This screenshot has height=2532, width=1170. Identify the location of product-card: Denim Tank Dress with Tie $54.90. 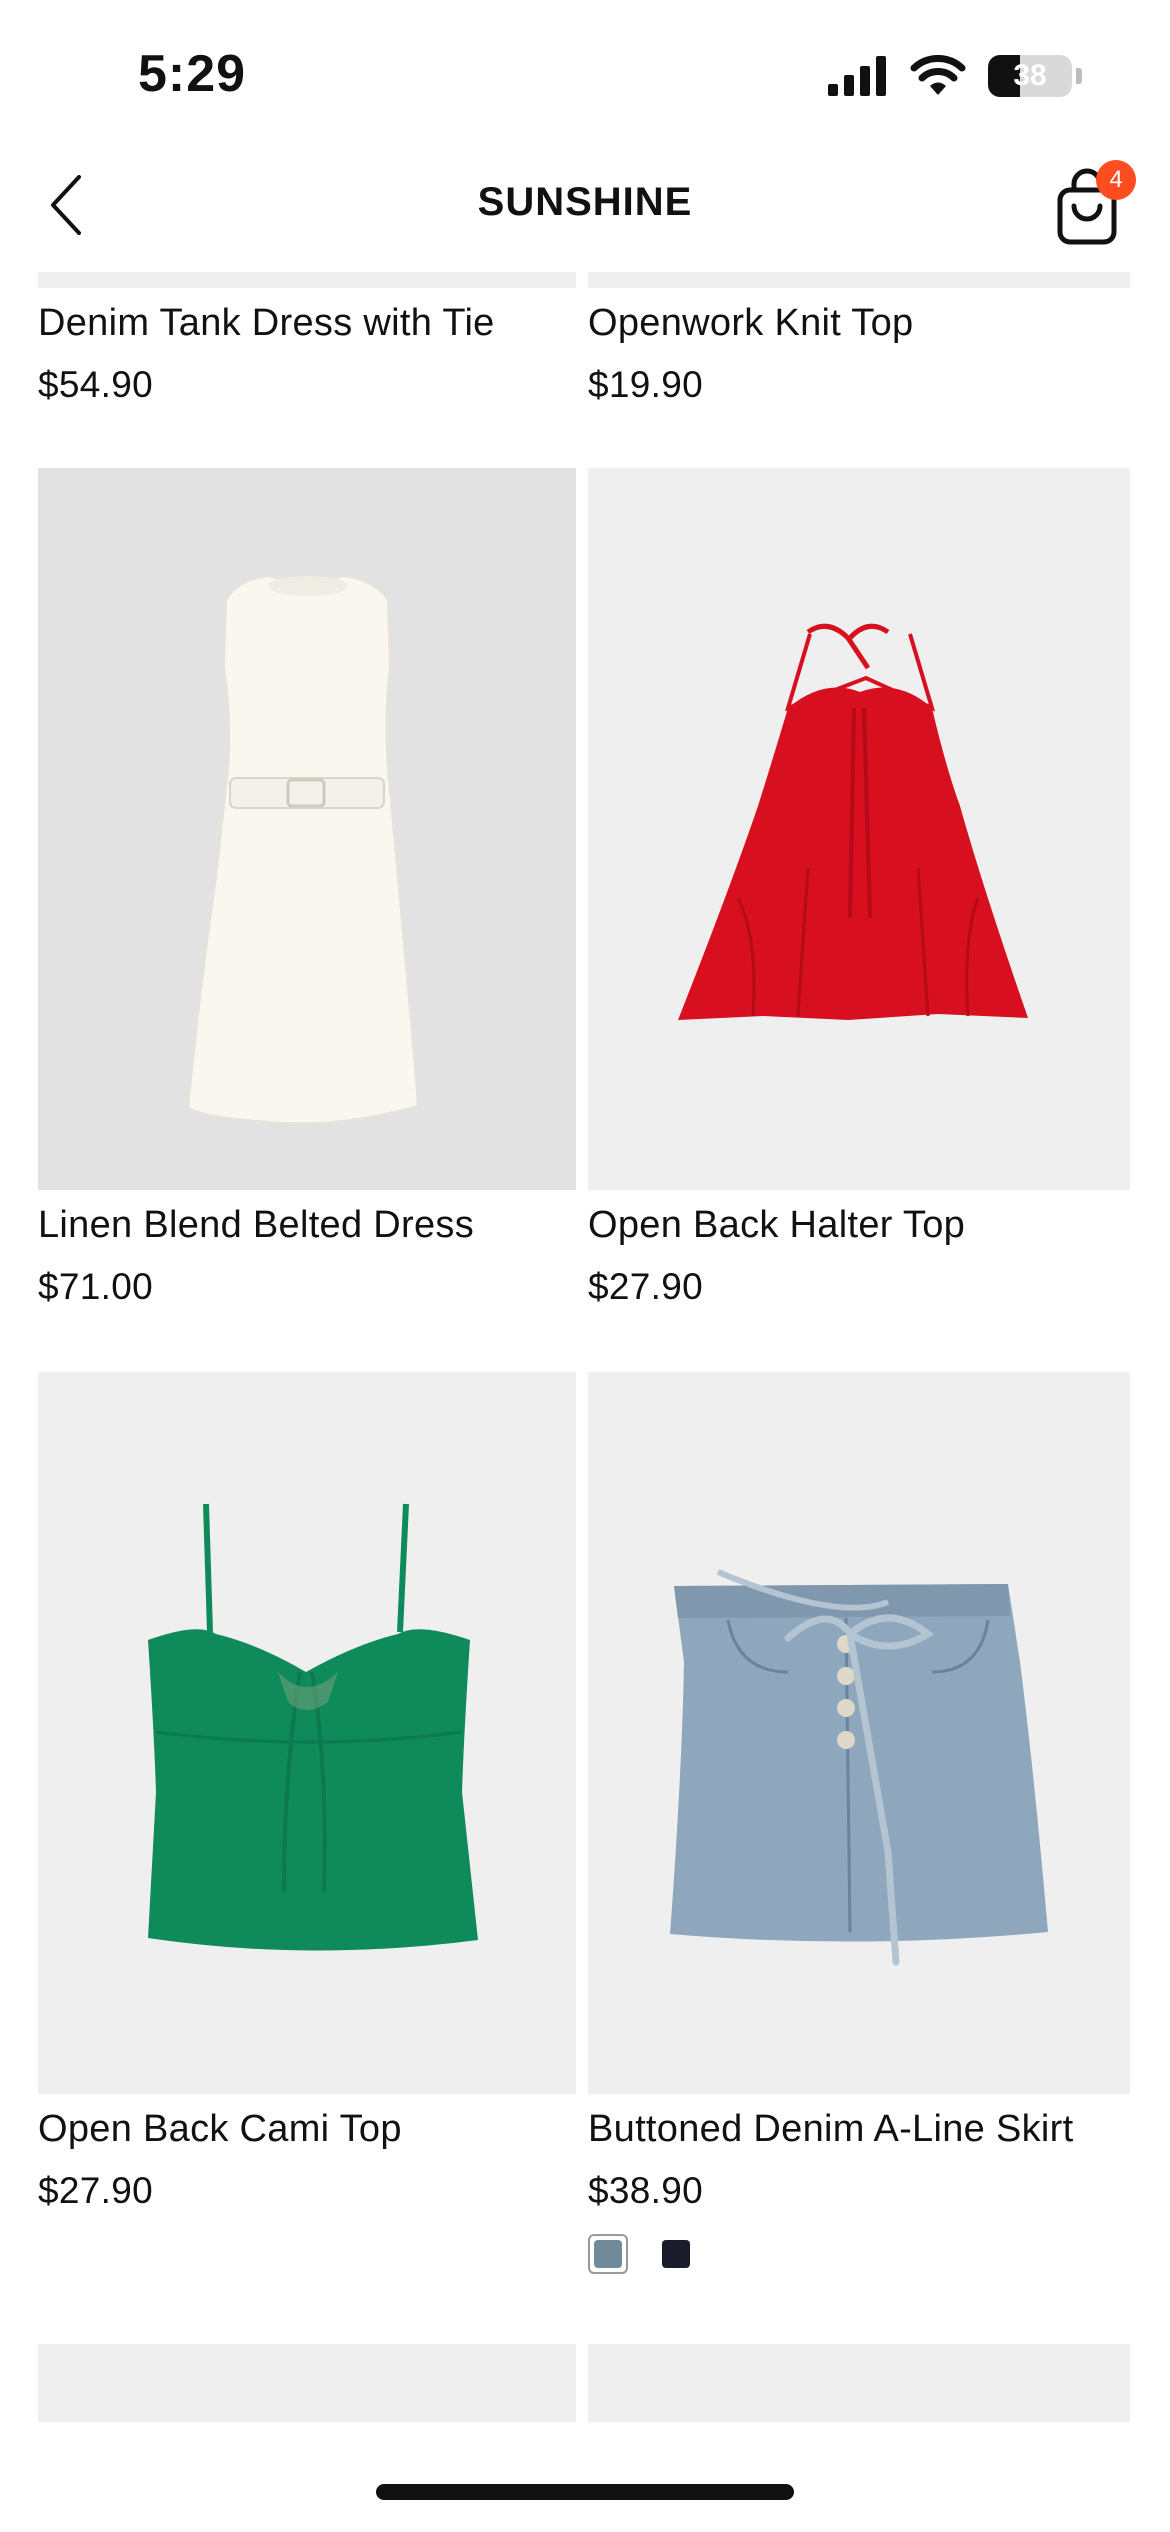
(307, 347).